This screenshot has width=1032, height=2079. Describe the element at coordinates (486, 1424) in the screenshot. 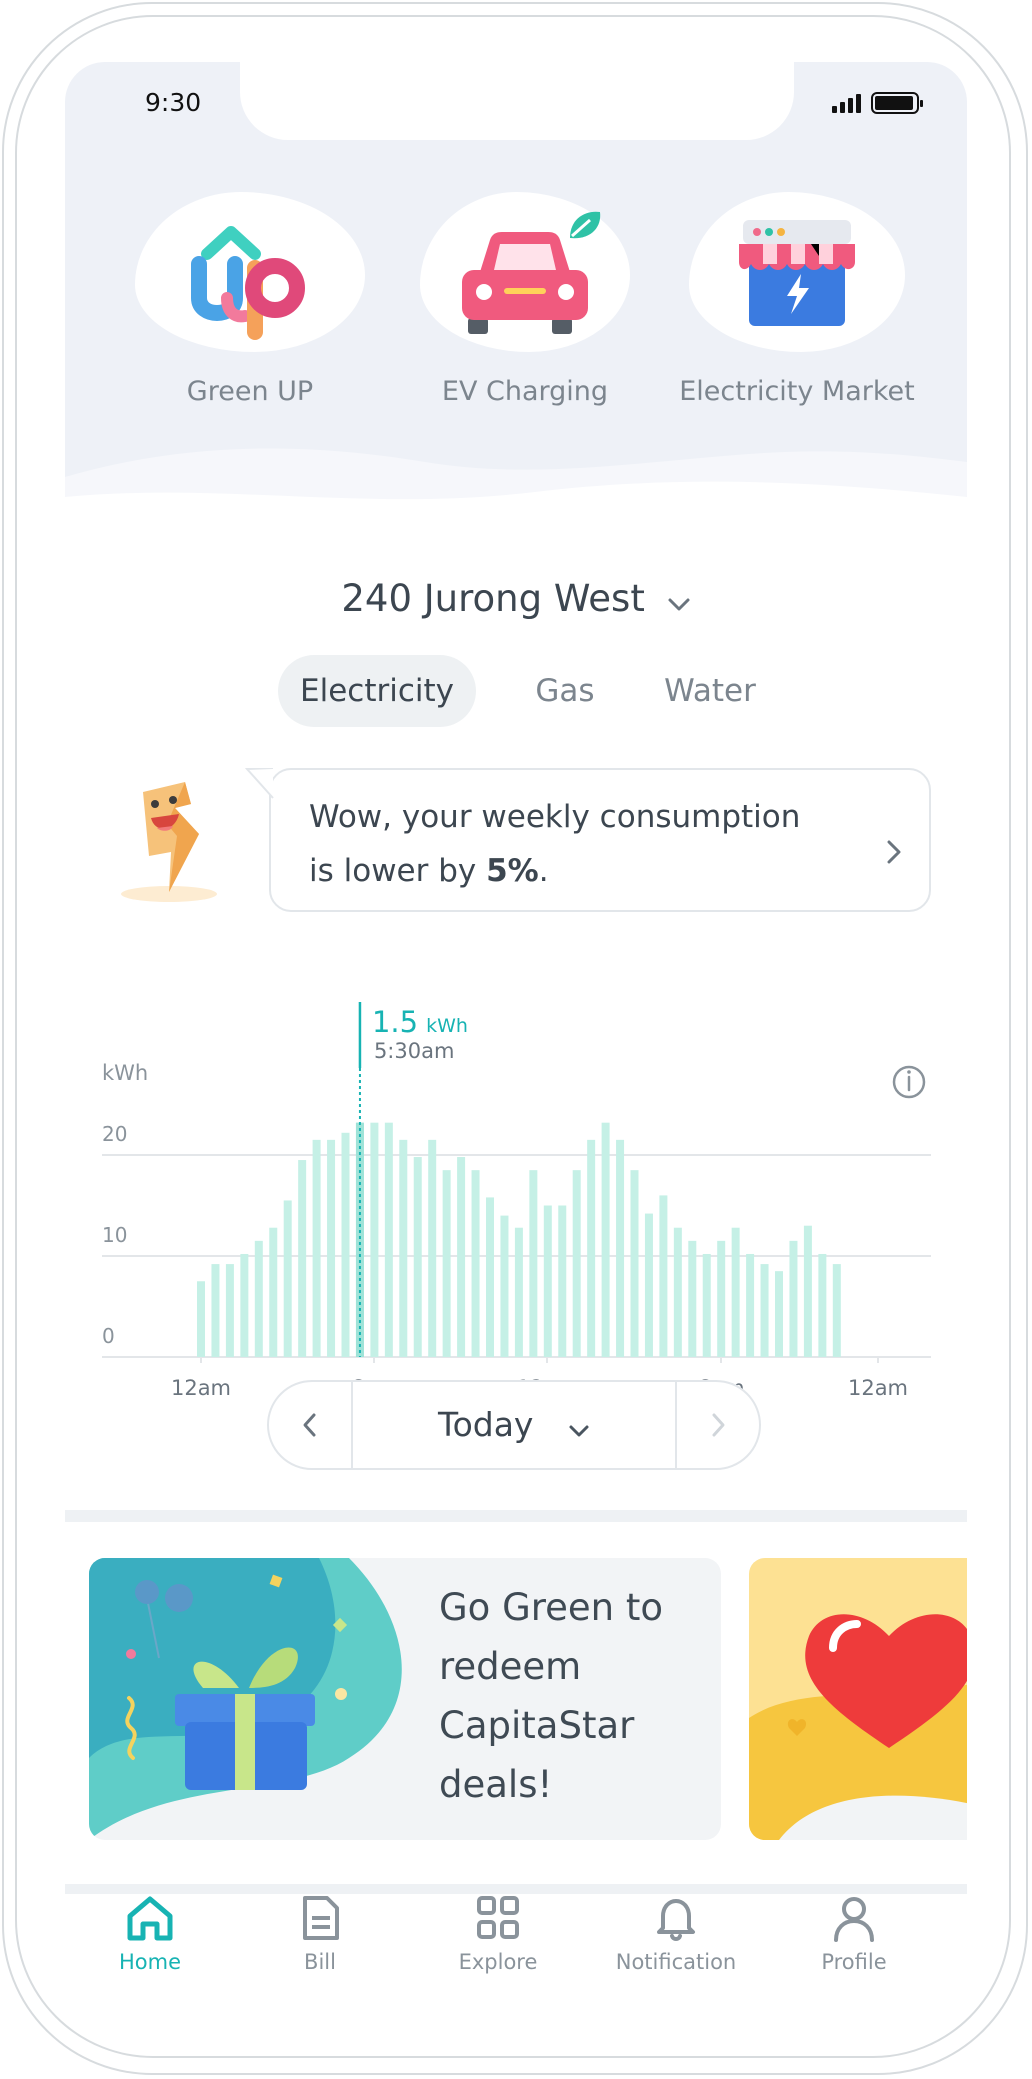

I see `date-label-text: Today` at that location.